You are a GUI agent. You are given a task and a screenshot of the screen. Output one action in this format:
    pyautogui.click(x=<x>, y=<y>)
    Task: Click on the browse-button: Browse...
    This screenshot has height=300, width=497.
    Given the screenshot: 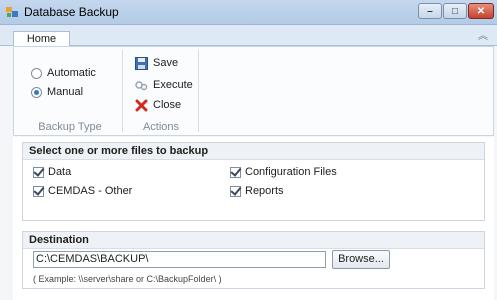 What is the action you would take?
    pyautogui.click(x=361, y=259)
    